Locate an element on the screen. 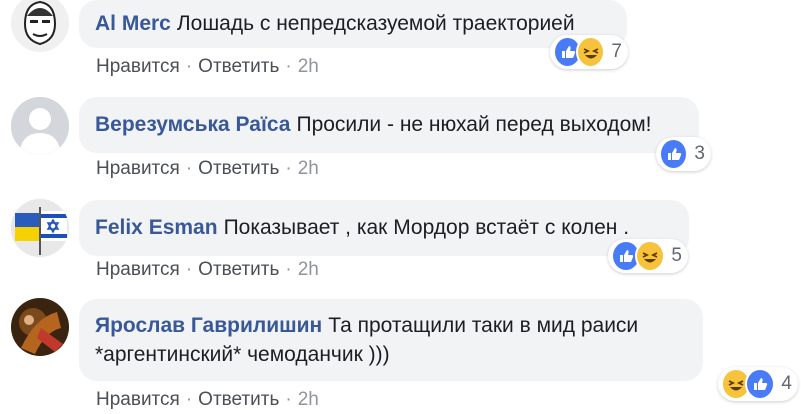 The width and height of the screenshot is (801, 414). comment-text: Лошадь с непредсказуемой траекторией is located at coordinates (375, 23).